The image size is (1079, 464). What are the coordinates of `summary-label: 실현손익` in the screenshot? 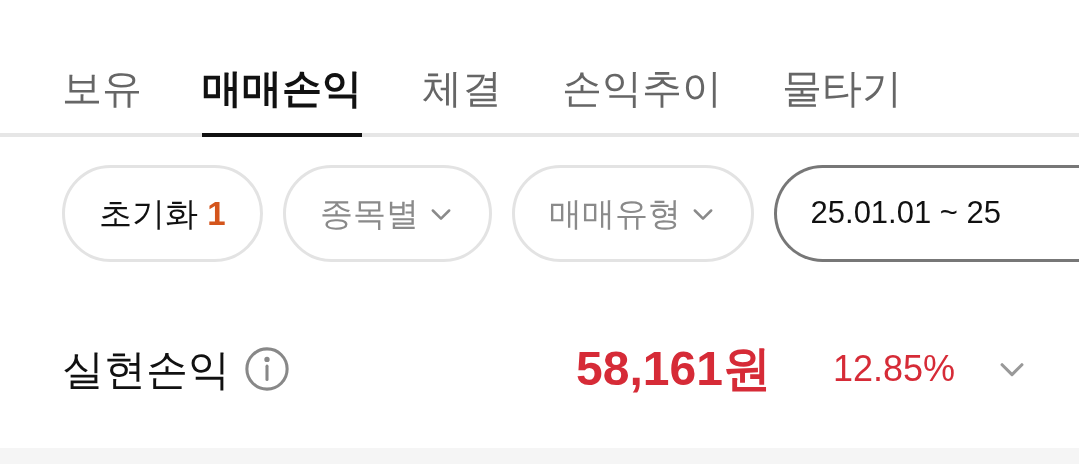 It's located at (146, 369).